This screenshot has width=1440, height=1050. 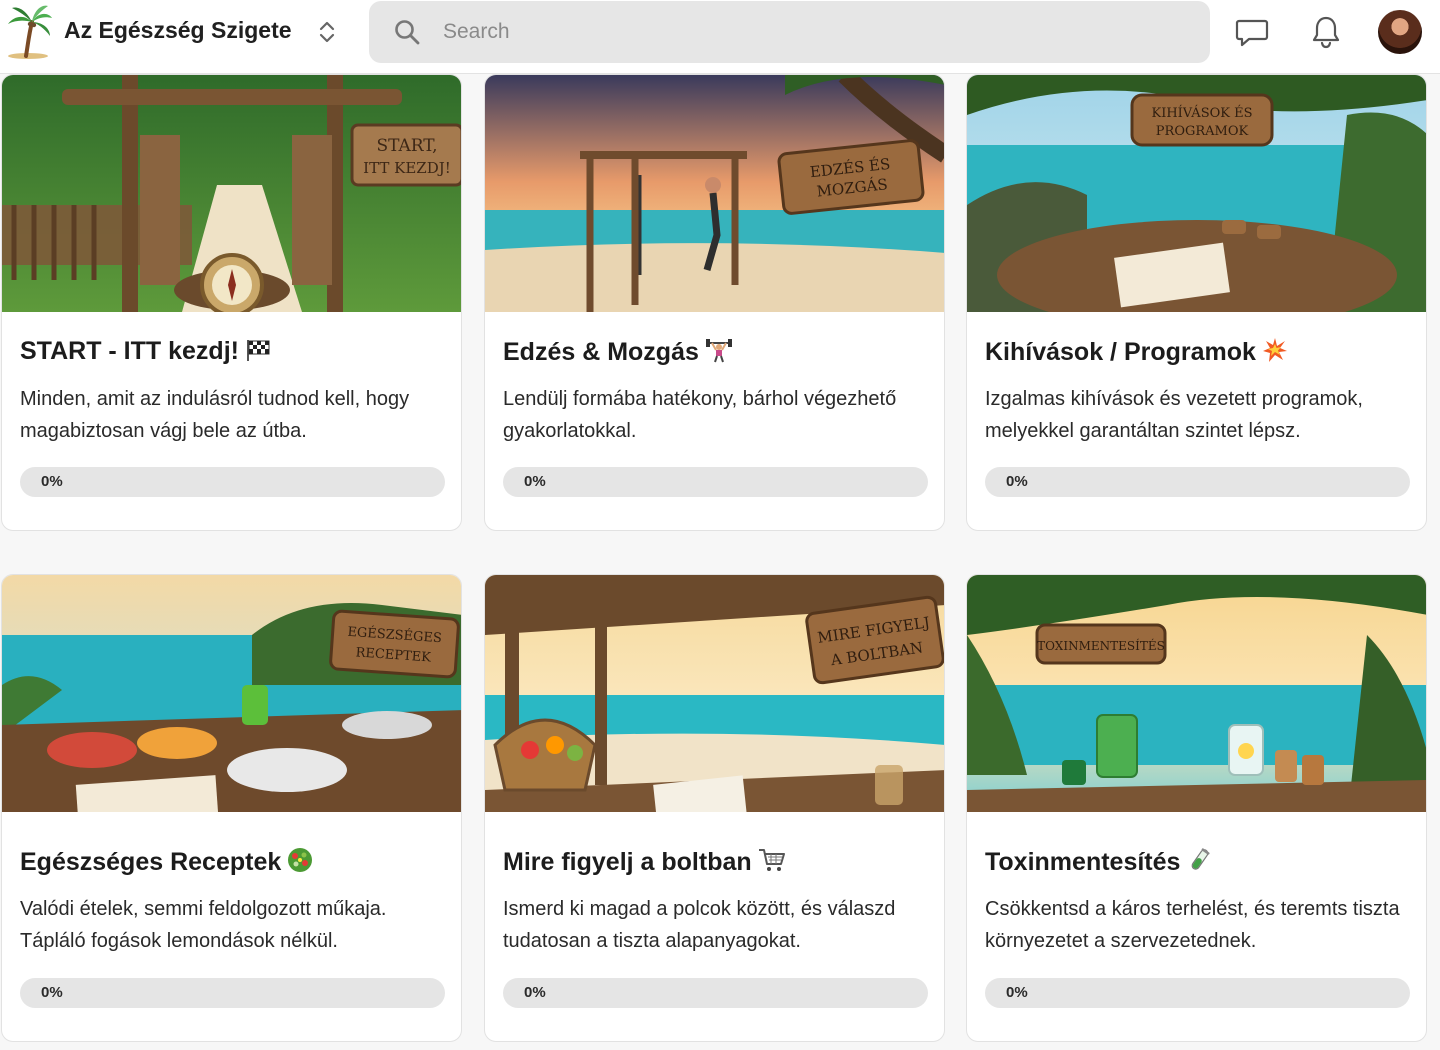 I want to click on cover-sign-text: KIHÍVÁSOK ÉS, so click(x=1201, y=113).